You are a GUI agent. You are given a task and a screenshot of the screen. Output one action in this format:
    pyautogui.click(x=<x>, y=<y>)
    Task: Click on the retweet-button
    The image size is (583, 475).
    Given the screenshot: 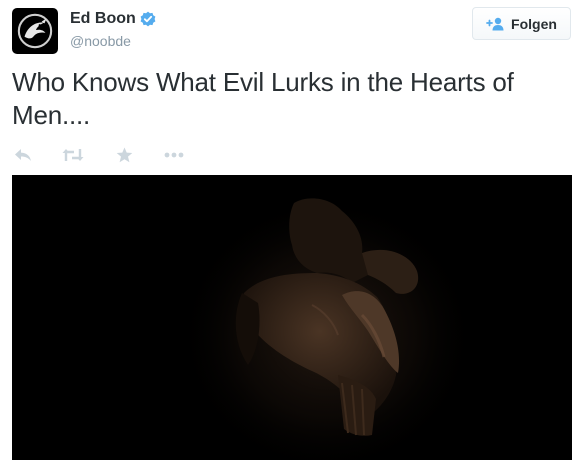 What is the action you would take?
    pyautogui.click(x=73, y=155)
    